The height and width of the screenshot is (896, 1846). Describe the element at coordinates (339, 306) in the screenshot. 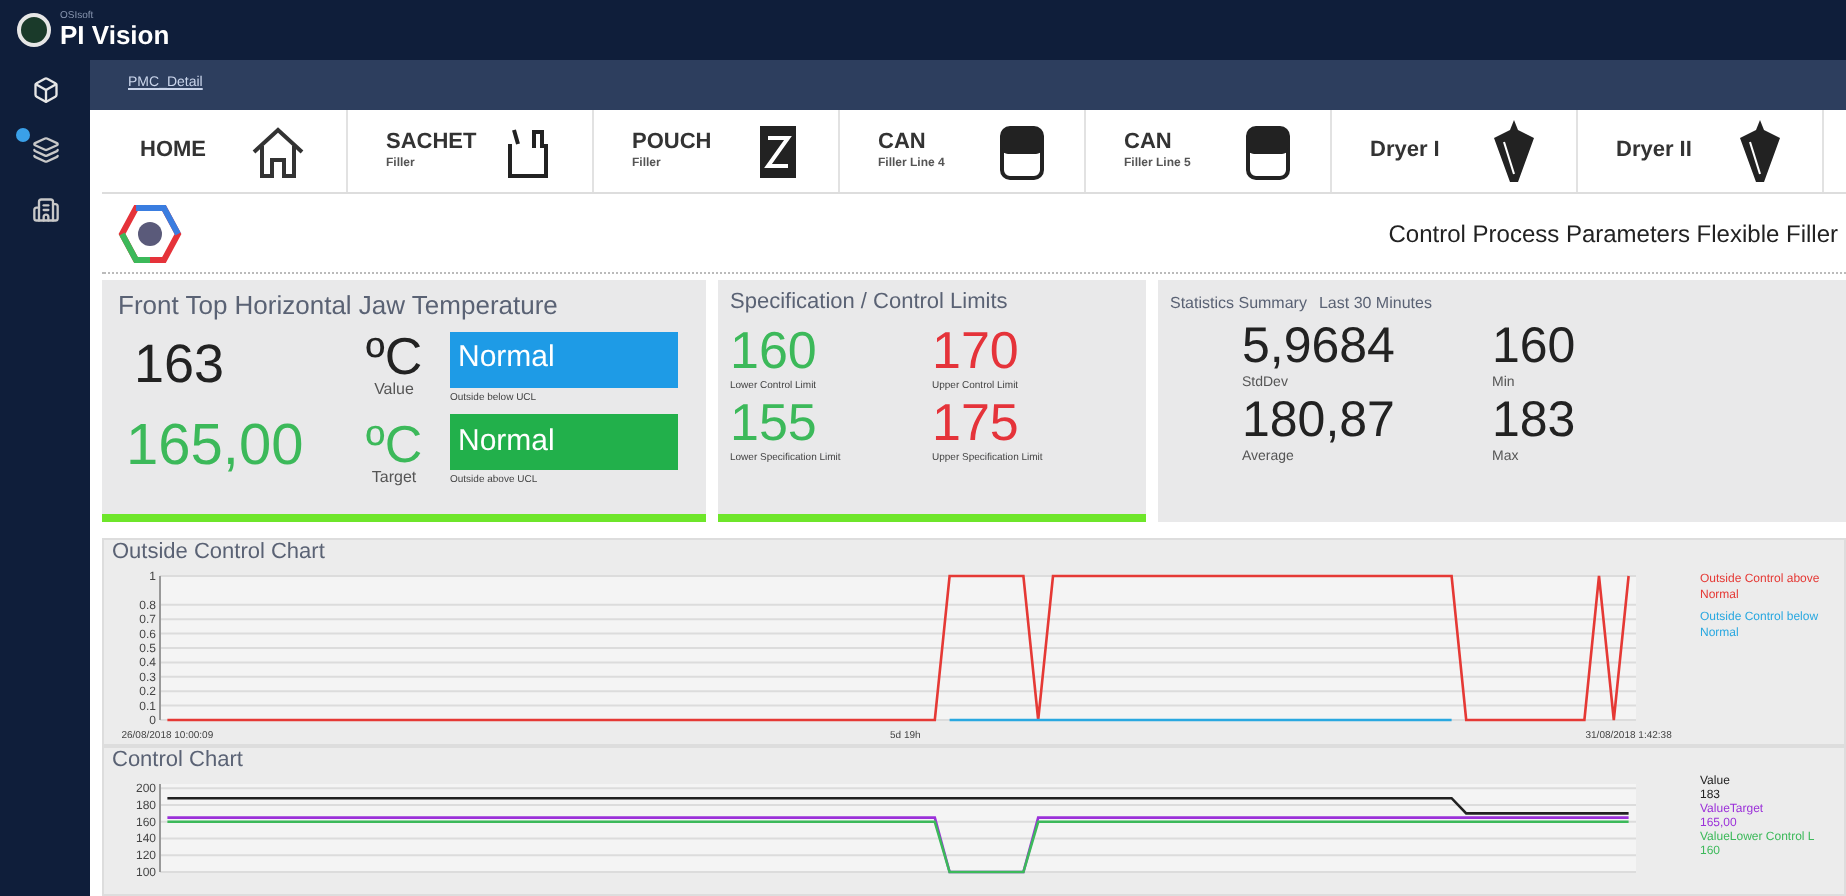

I see `panel-title: Front Top Horizontal Jaw Temperature` at that location.